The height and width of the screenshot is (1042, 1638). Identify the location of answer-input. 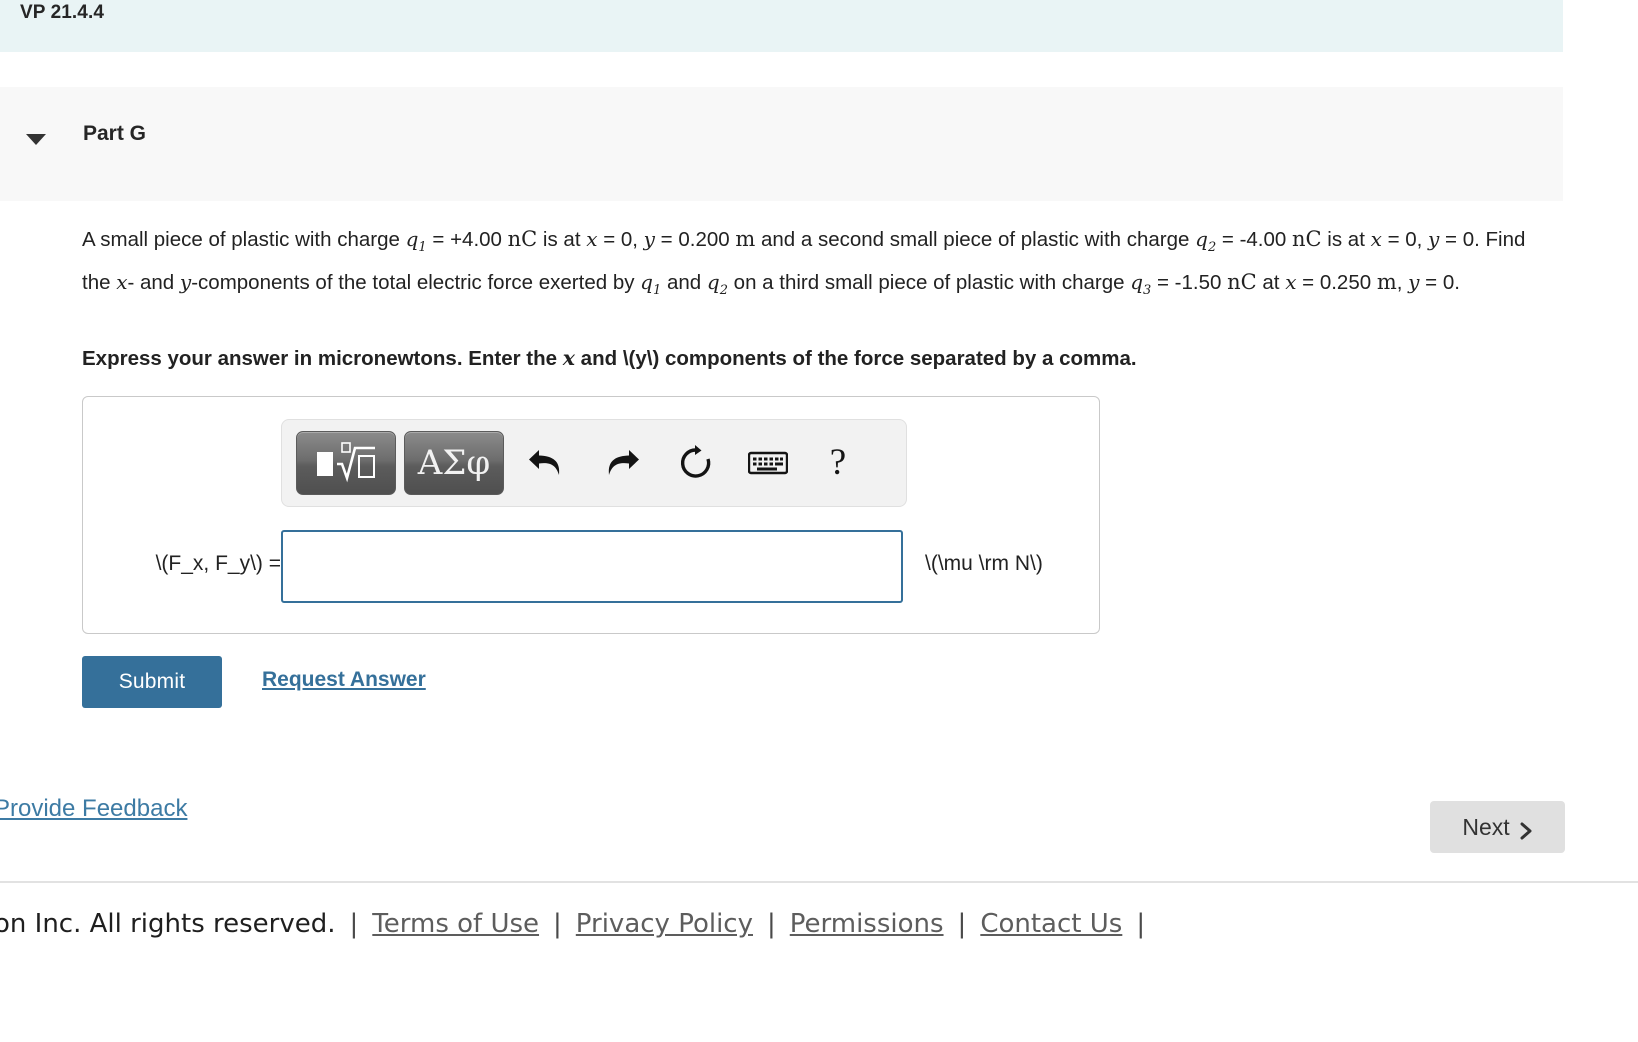
(592, 566).